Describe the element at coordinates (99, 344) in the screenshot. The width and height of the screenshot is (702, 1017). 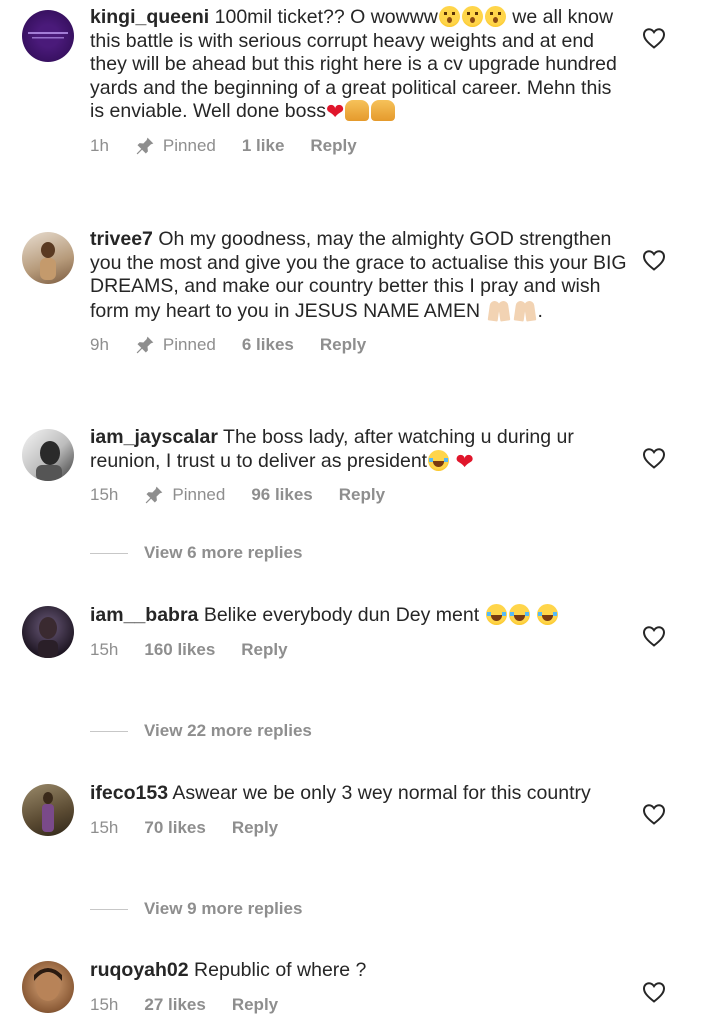
I see `timestamp: 9h` at that location.